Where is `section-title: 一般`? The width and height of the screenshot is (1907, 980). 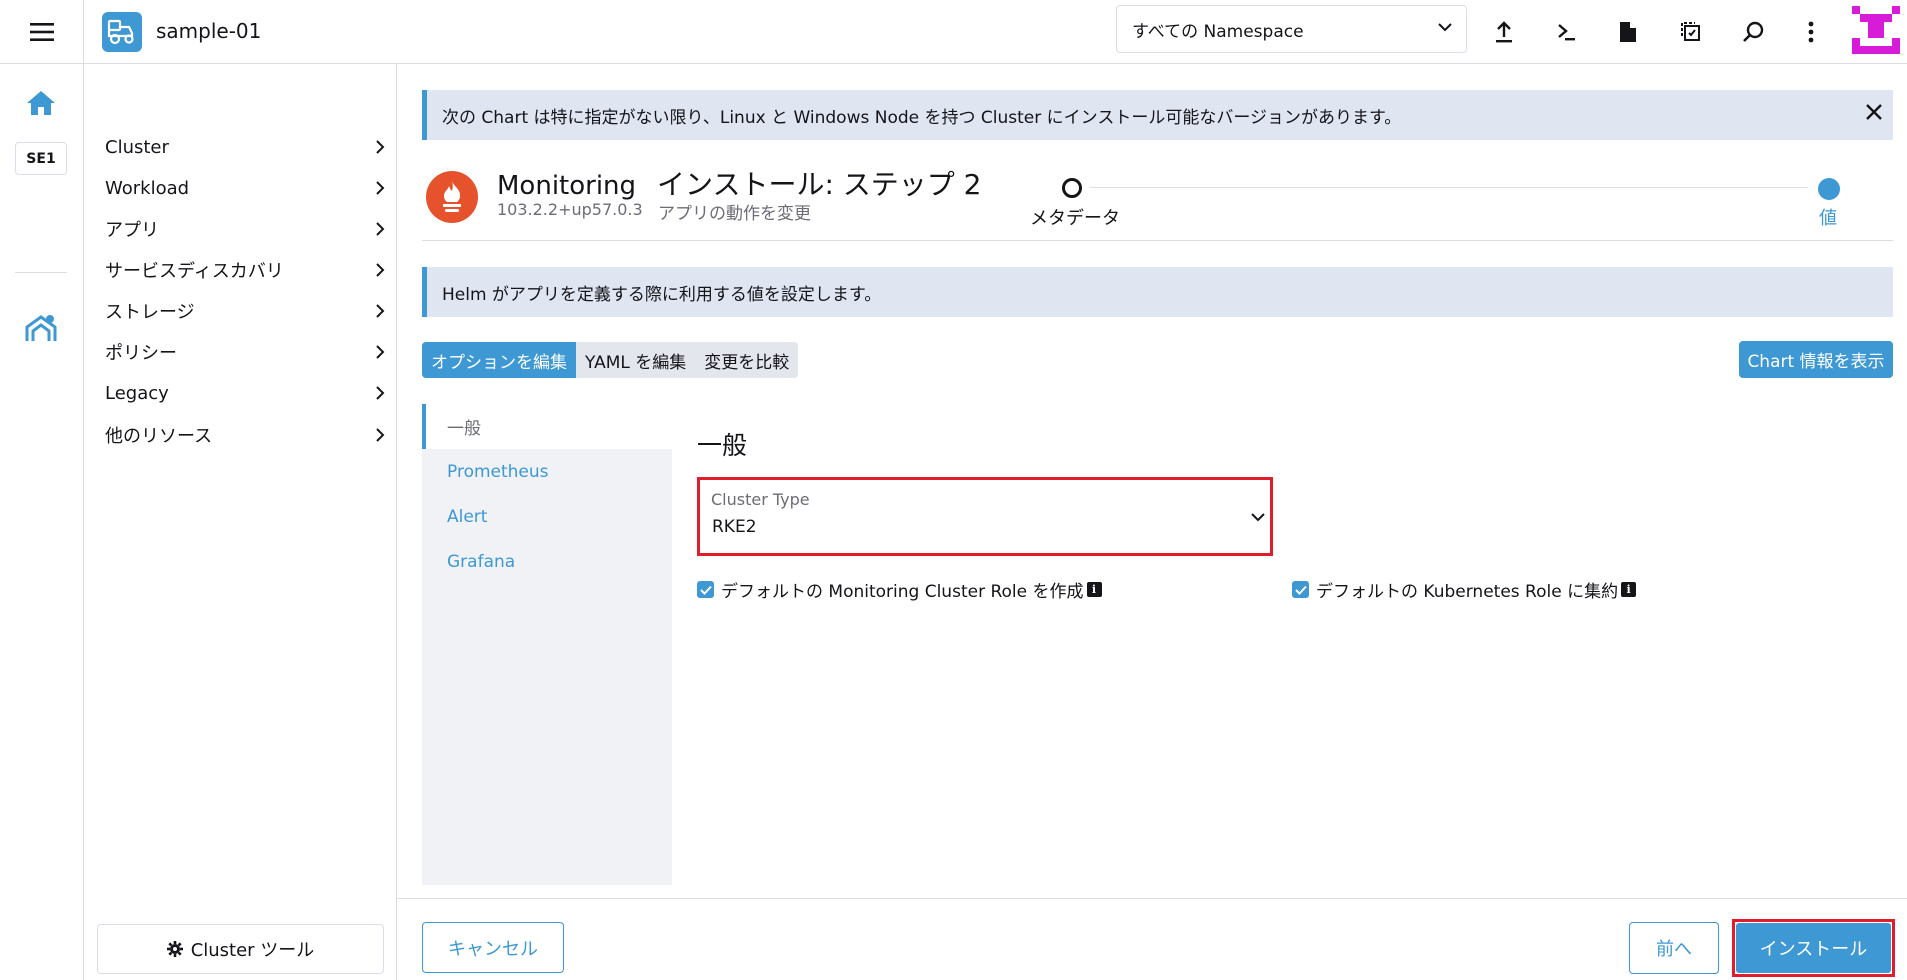 section-title: 一般 is located at coordinates (722, 445).